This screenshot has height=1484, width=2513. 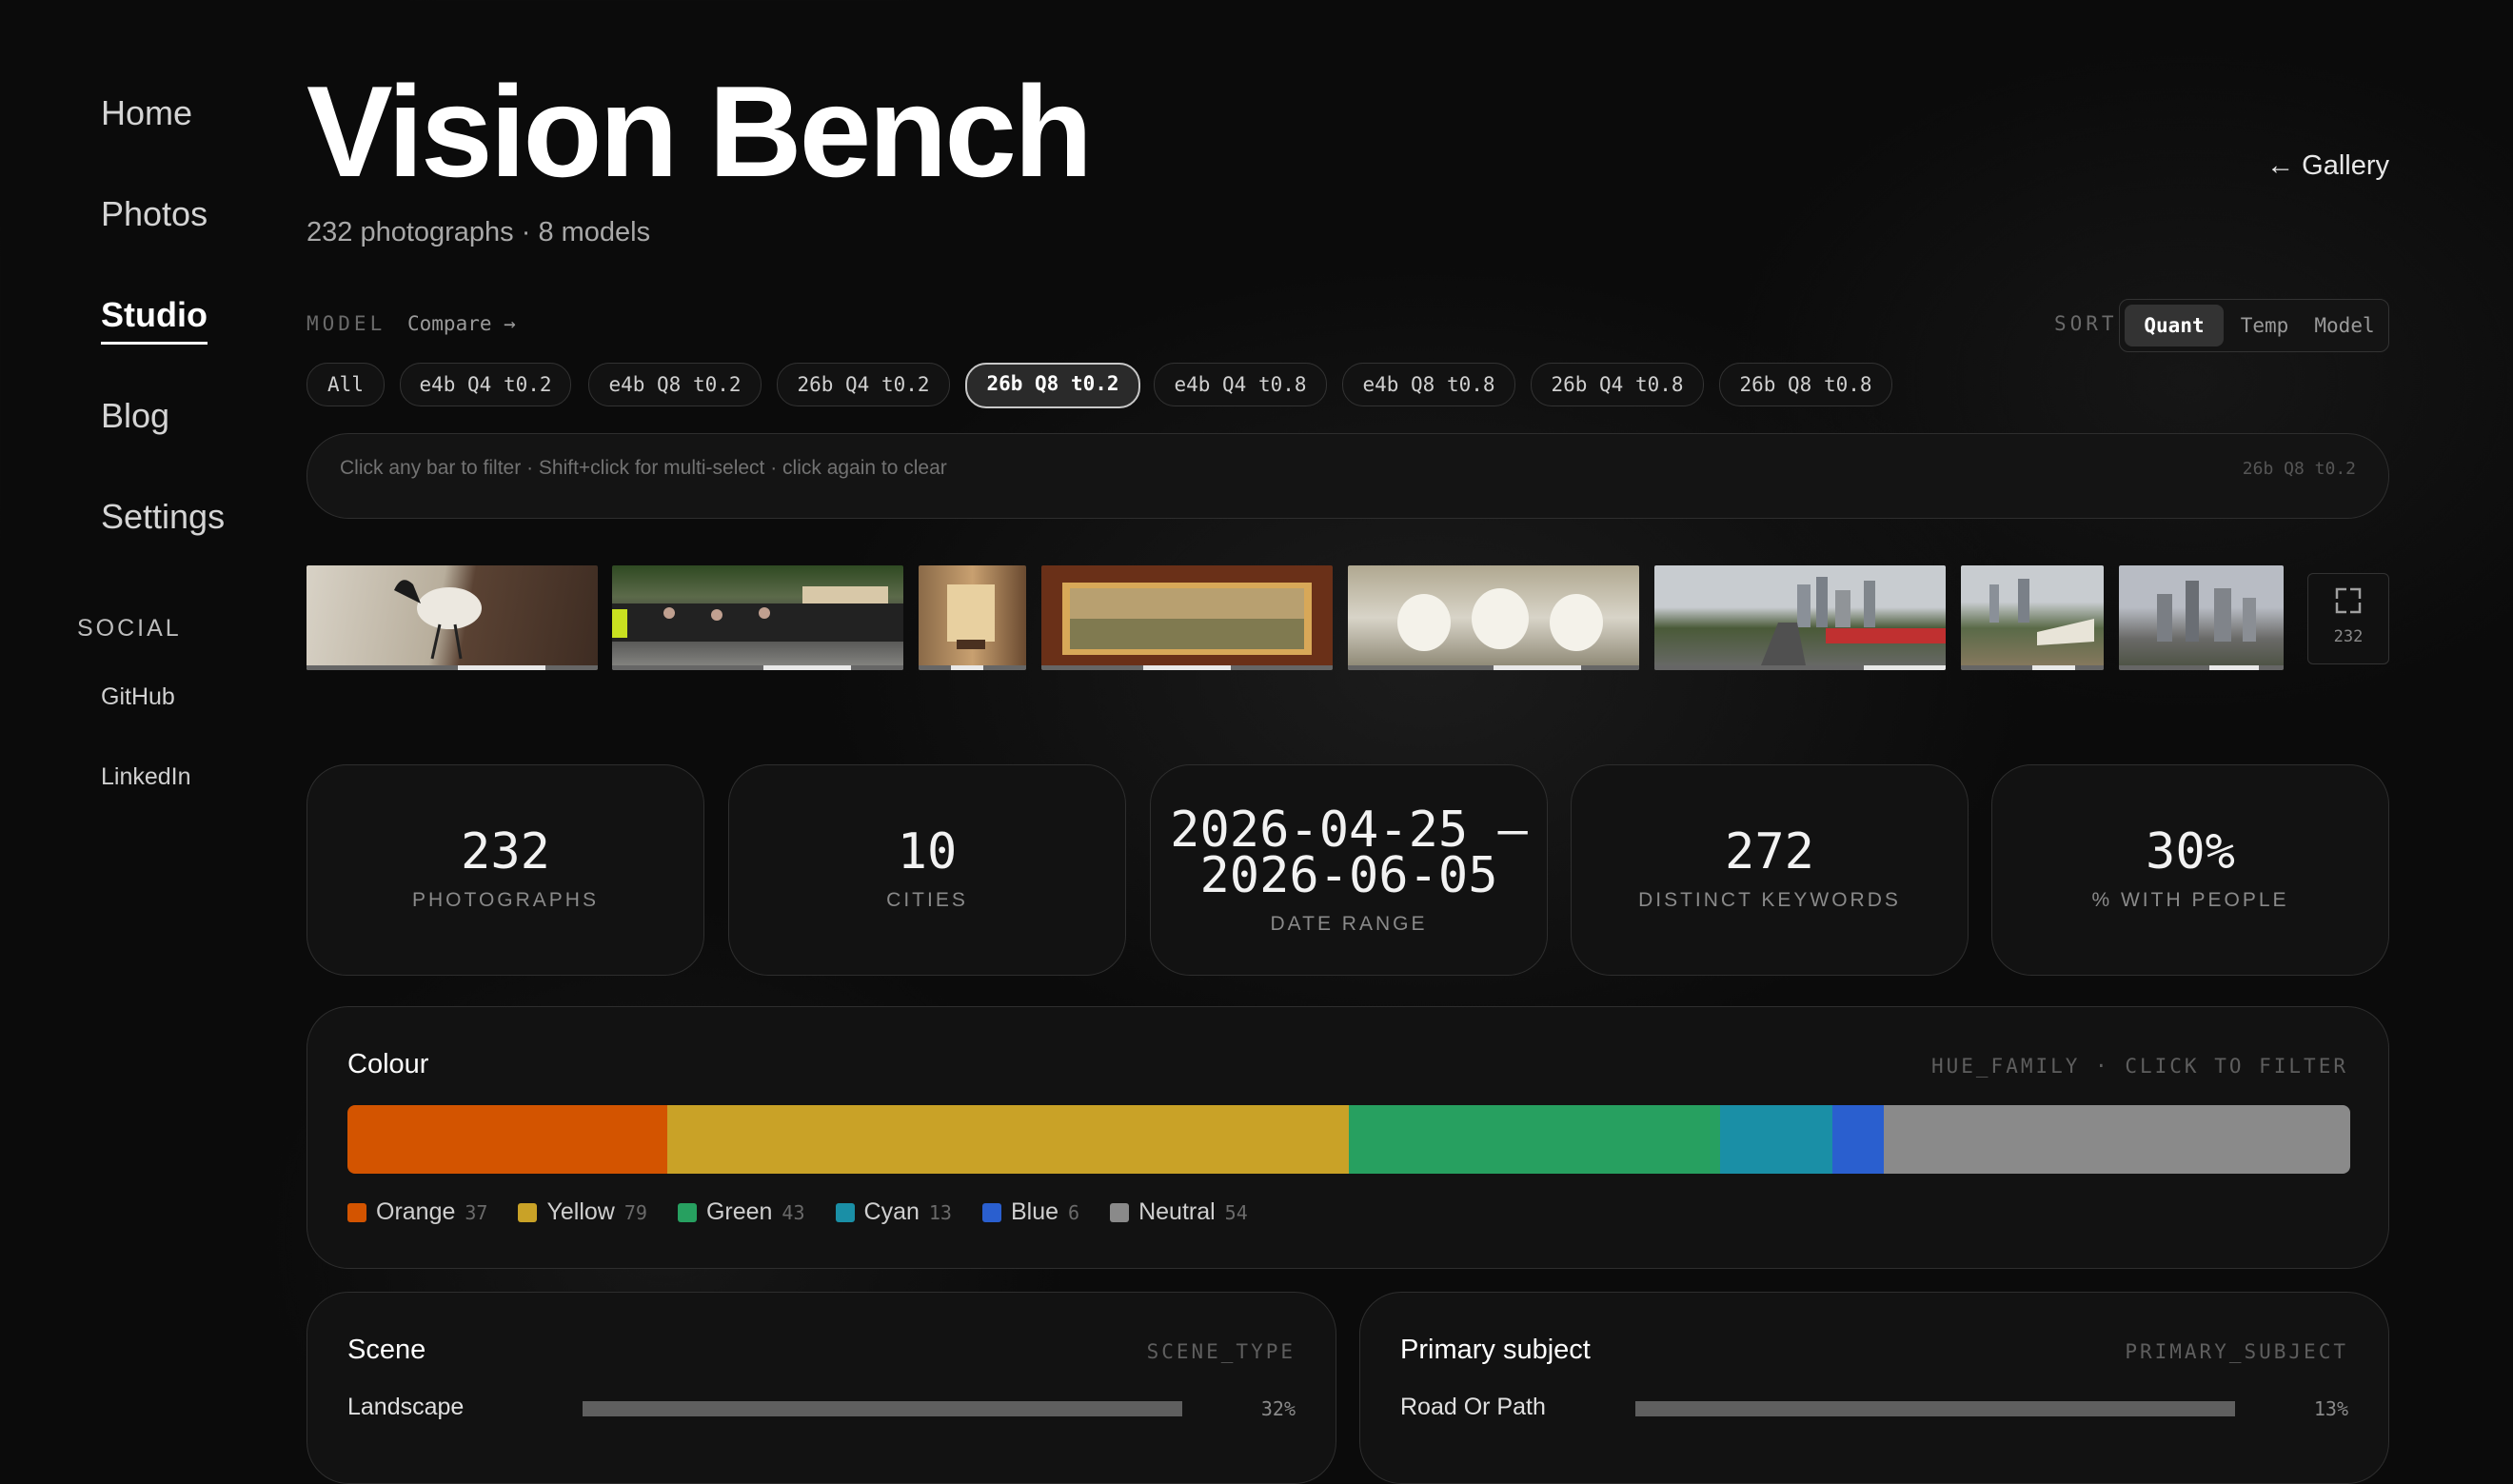 I want to click on legend-label: Yellow, so click(x=580, y=1211).